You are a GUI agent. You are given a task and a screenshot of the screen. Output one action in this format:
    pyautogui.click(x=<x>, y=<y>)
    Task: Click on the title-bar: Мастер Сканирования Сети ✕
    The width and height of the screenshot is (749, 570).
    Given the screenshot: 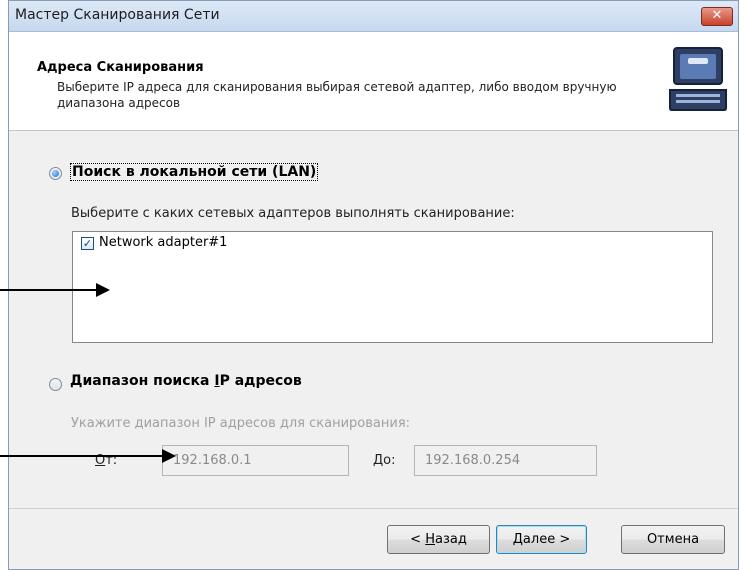 What is the action you would take?
    pyautogui.click(x=373, y=16)
    